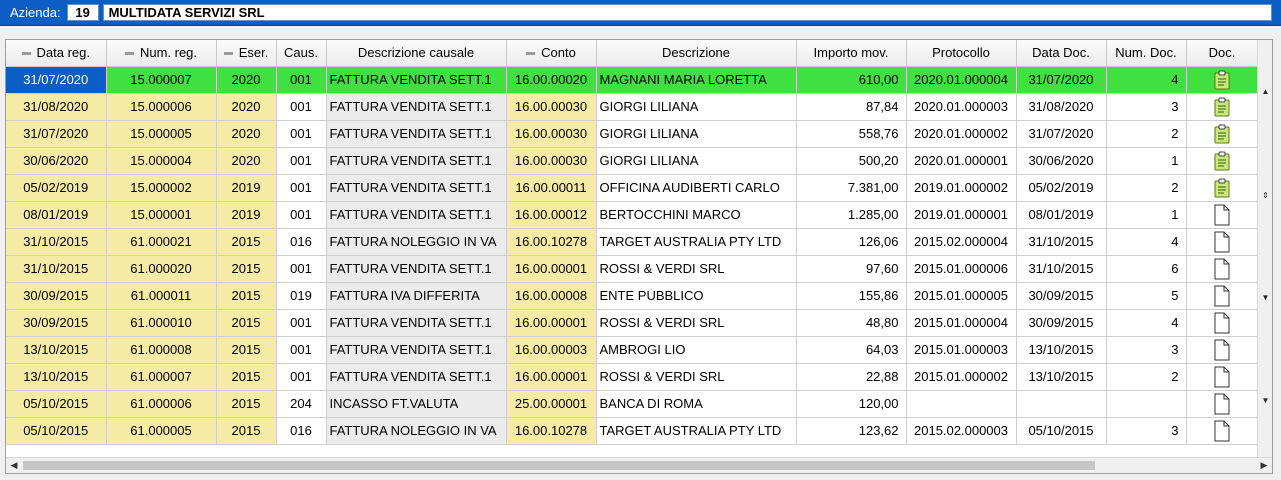 This screenshot has width=1281, height=480. Describe the element at coordinates (1061, 80) in the screenshot. I see `cell-data-doc: 31/07/2020` at that location.